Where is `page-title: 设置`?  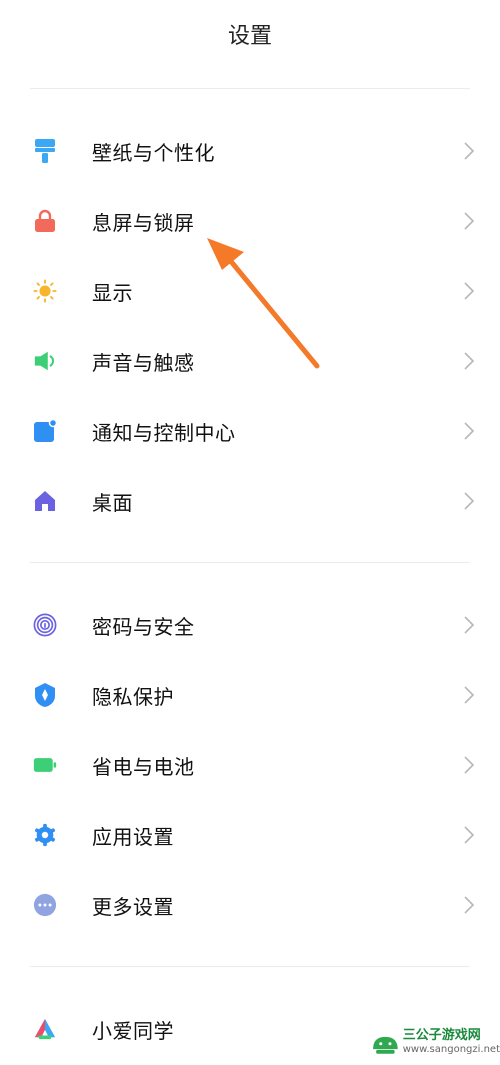
page-title: 设置 is located at coordinates (249, 36).